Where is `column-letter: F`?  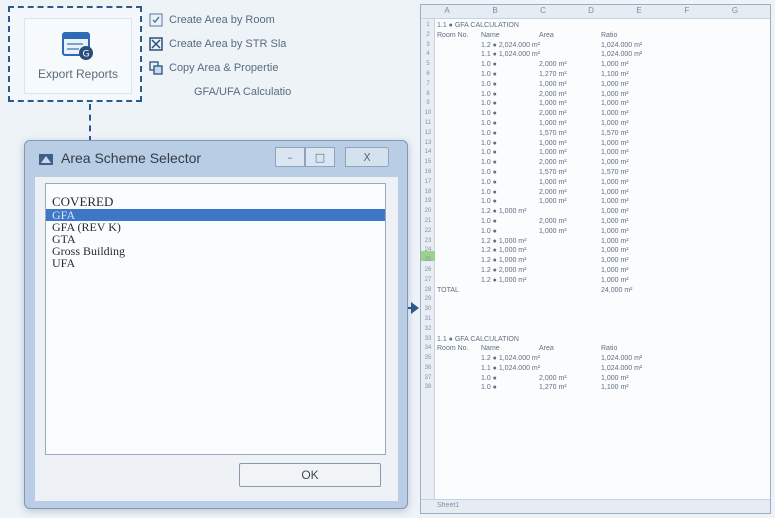 column-letter: F is located at coordinates (687, 10).